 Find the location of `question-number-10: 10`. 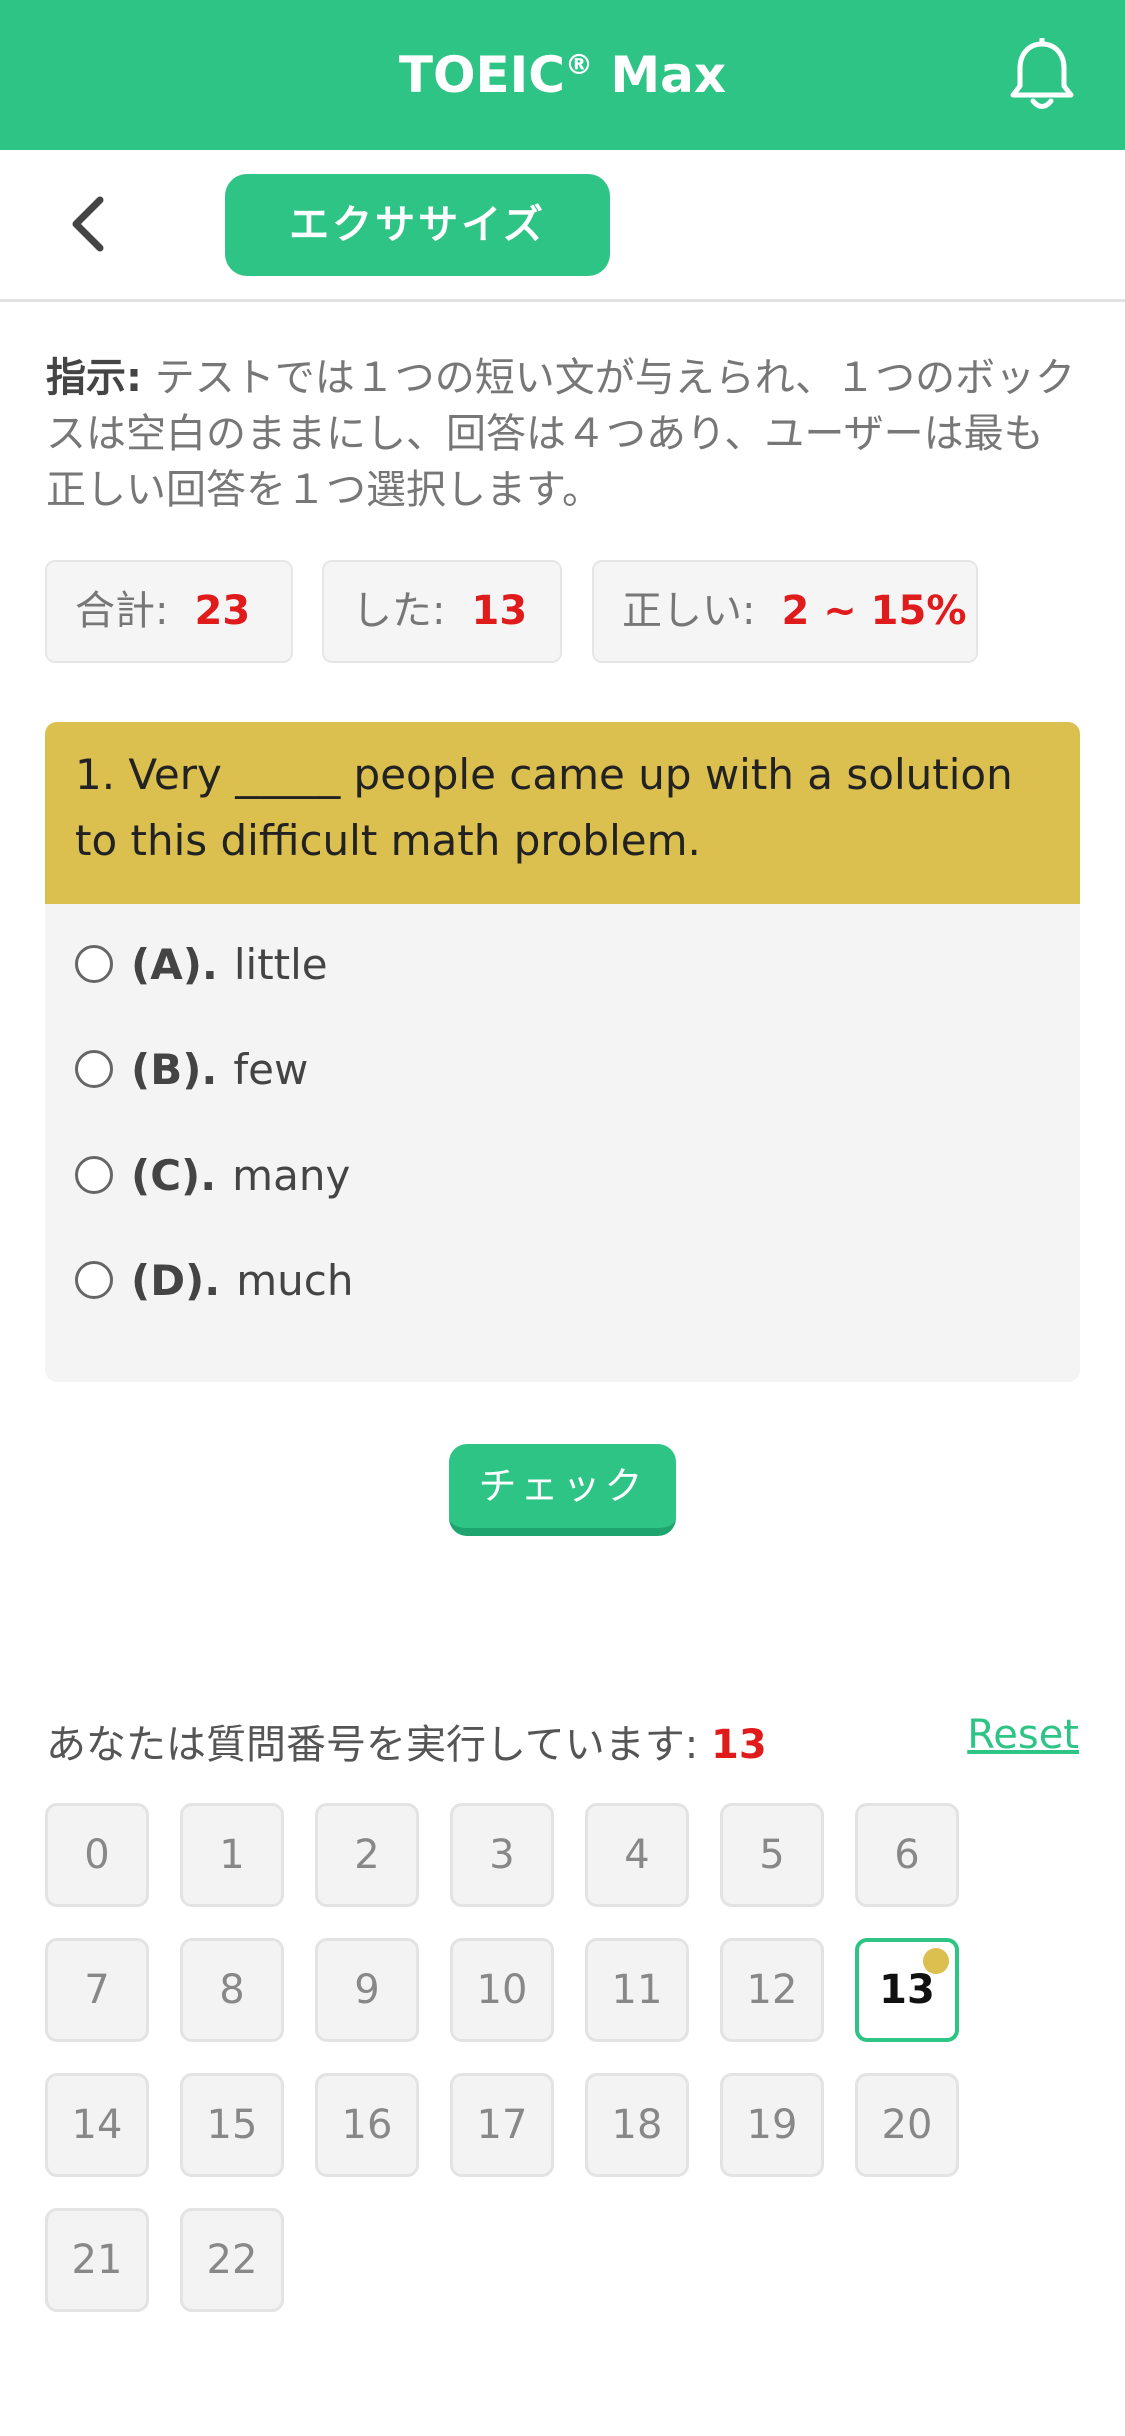

question-number-10: 10 is located at coordinates (502, 1990).